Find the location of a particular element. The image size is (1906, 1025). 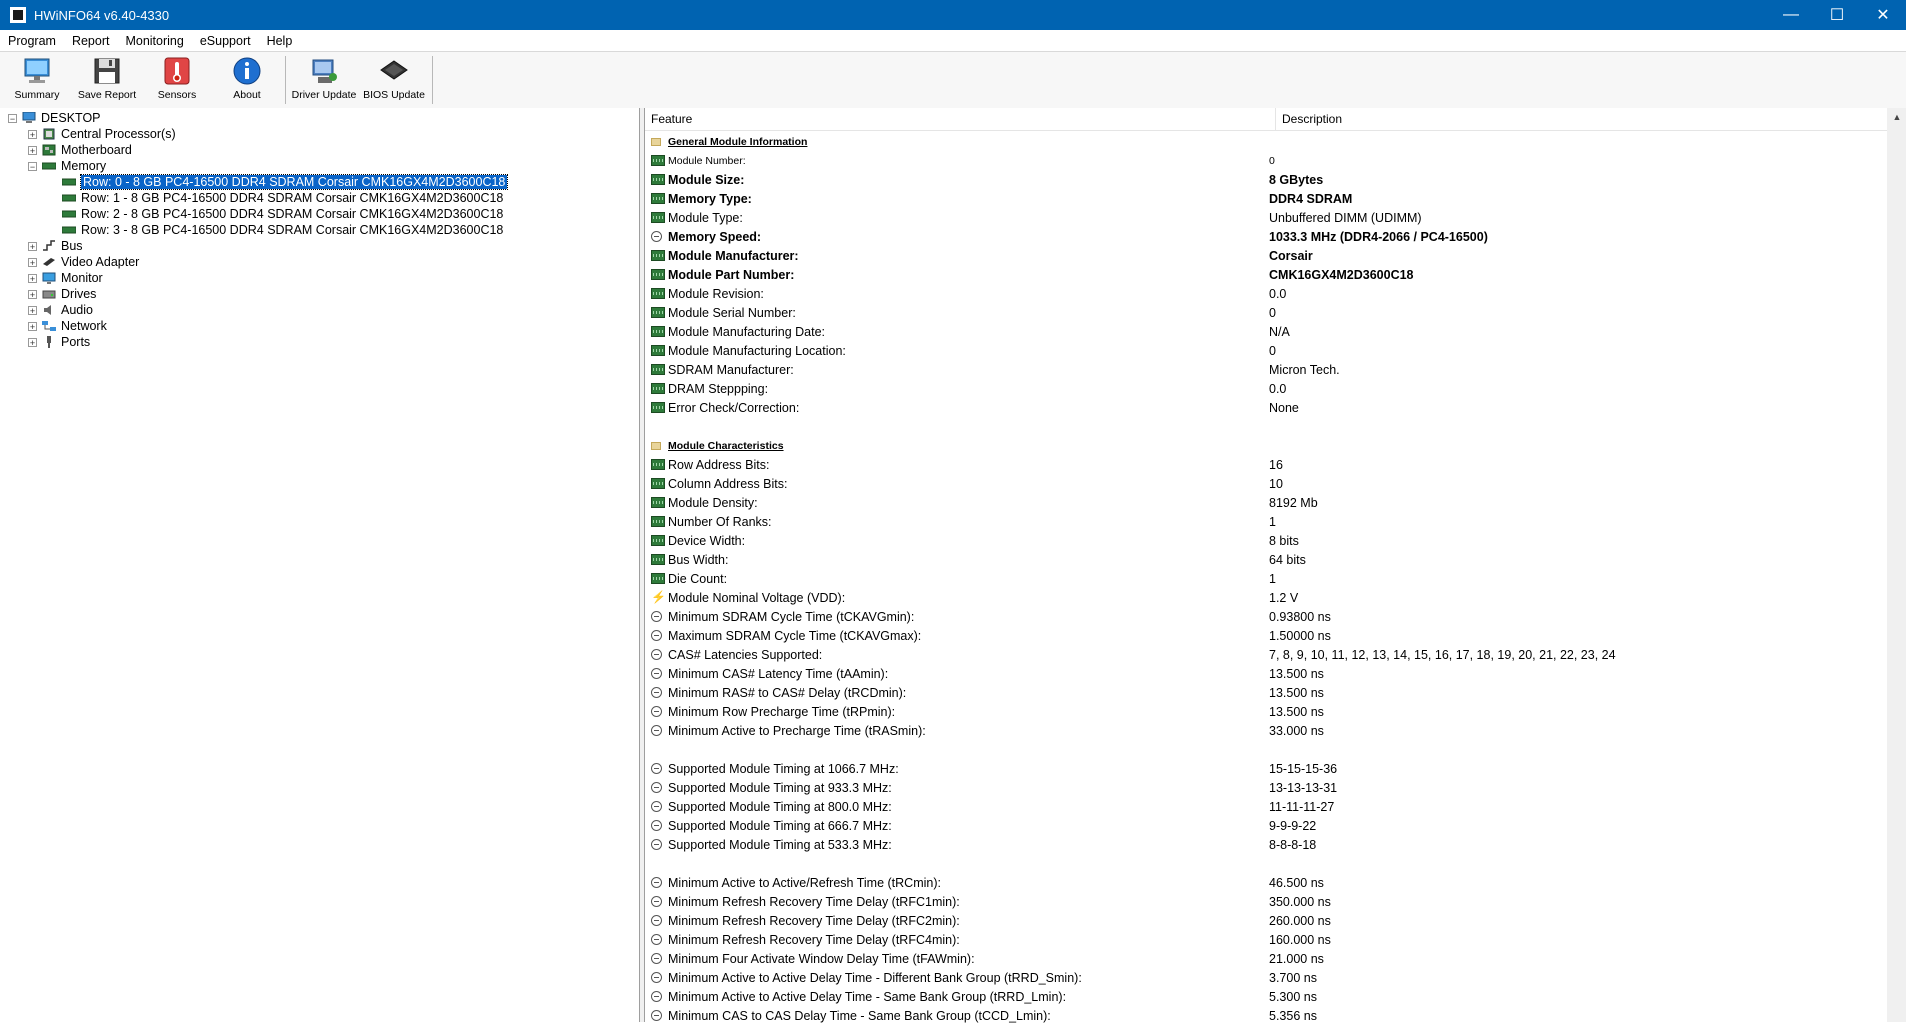

detail-row: Column Address Bits: 10 is located at coordinates (1133, 483).